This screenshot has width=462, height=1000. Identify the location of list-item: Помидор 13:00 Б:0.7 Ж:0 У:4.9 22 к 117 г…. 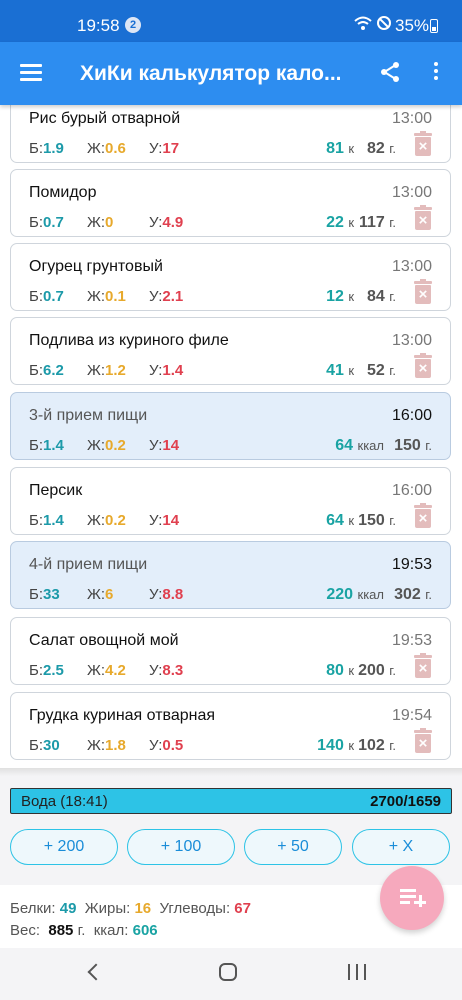
(230, 203).